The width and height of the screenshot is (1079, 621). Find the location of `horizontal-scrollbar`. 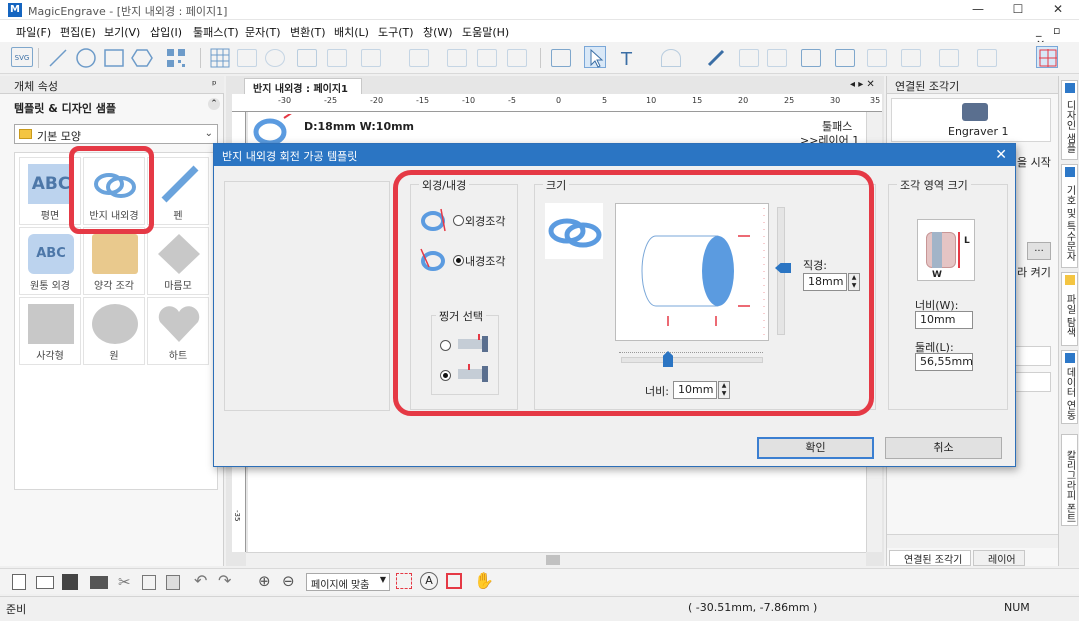

horizontal-scrollbar is located at coordinates (556, 559).